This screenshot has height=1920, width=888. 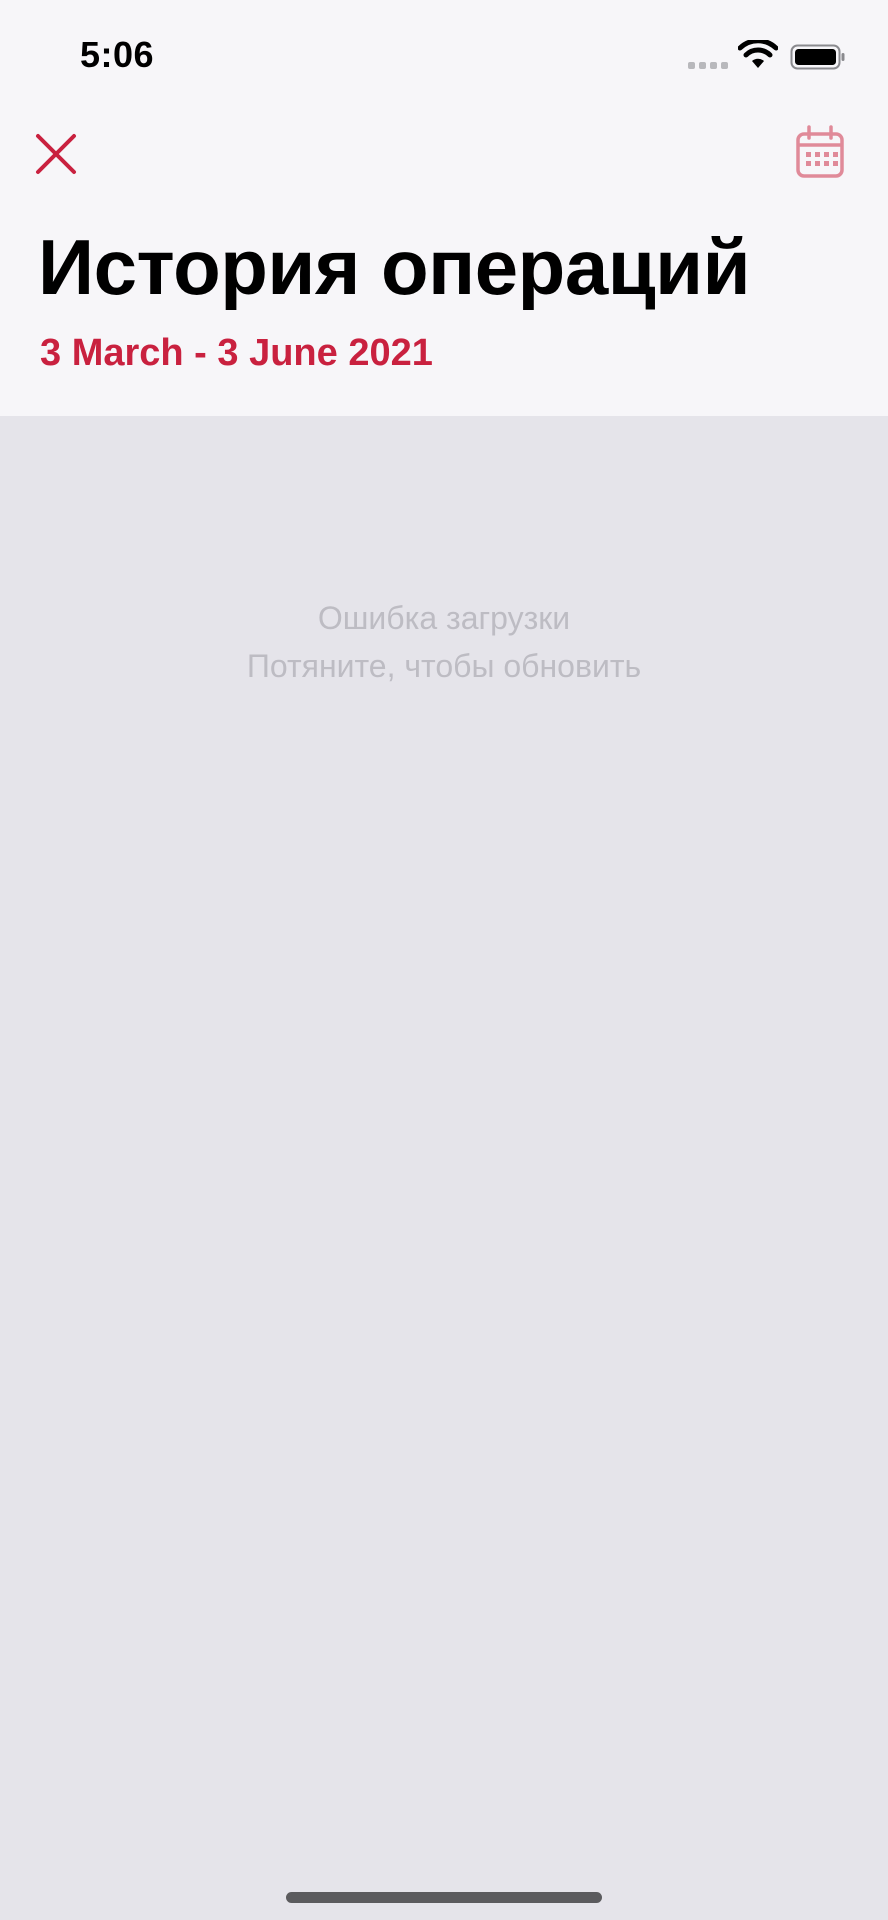 What do you see at coordinates (820, 152) in the screenshot?
I see `calendar-icon` at bounding box center [820, 152].